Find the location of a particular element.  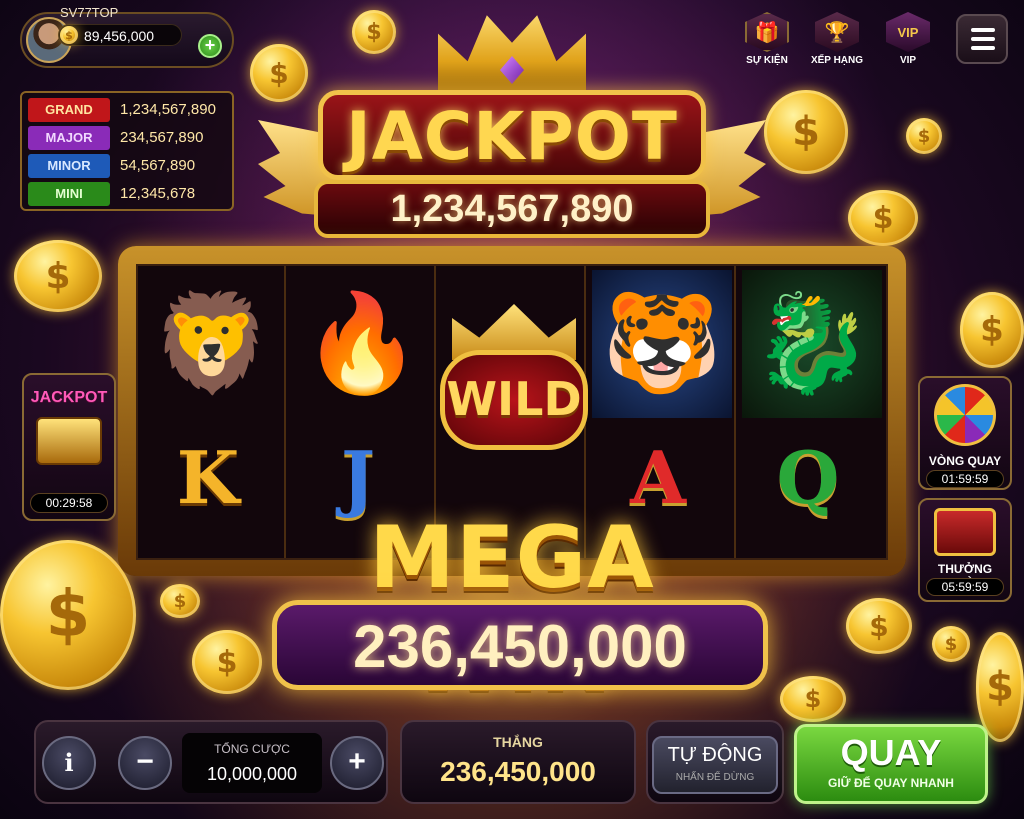

tiger-symbol-icon: 🐯 is located at coordinates (662, 344).